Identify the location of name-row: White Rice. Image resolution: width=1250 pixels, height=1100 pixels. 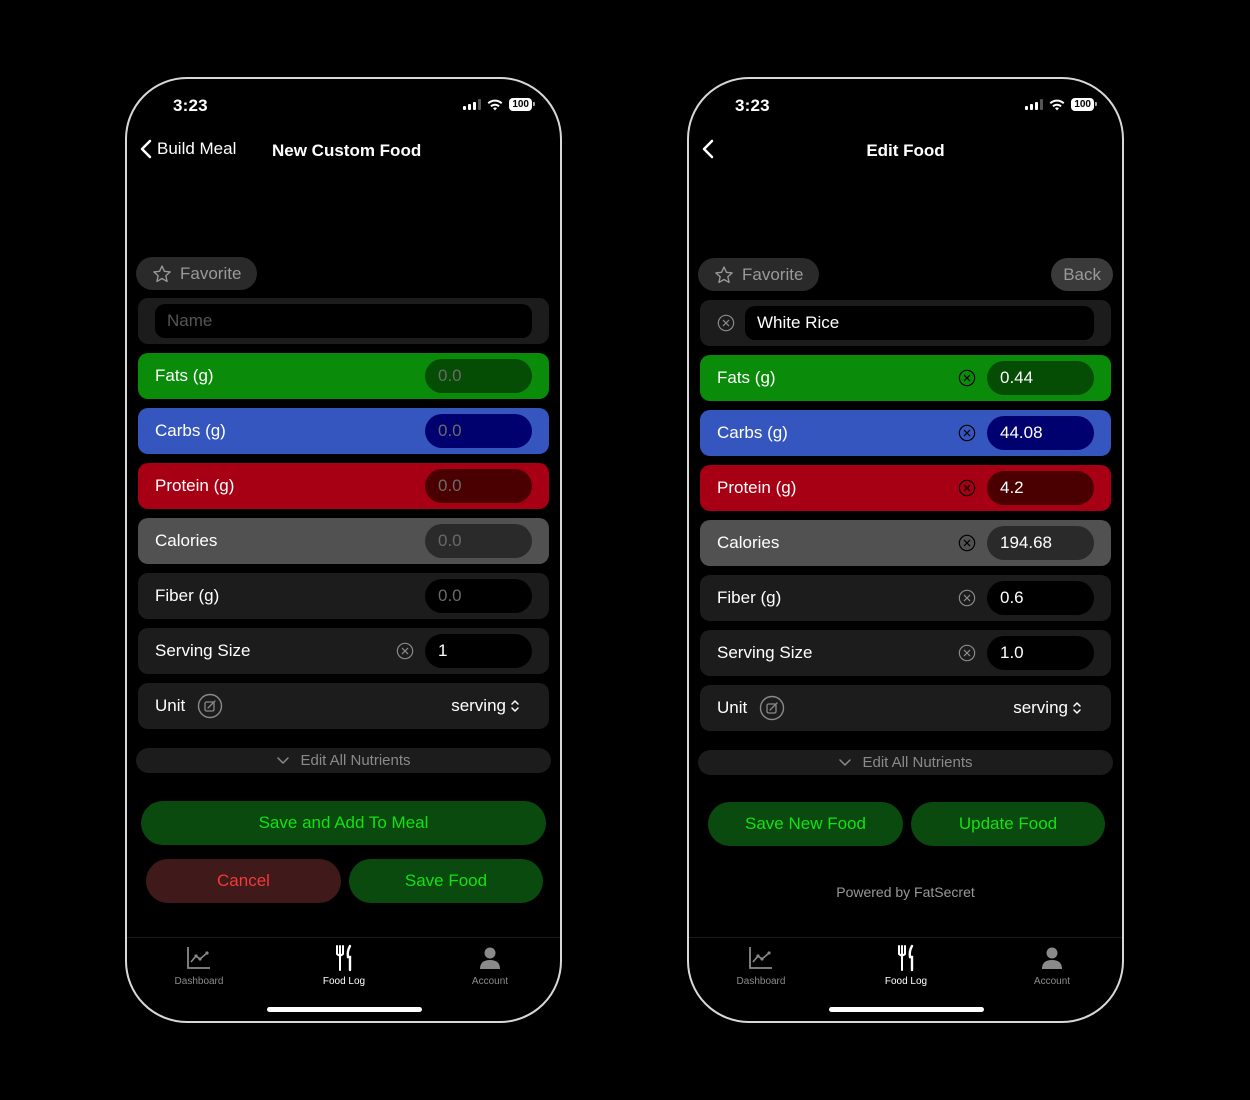
(905, 323).